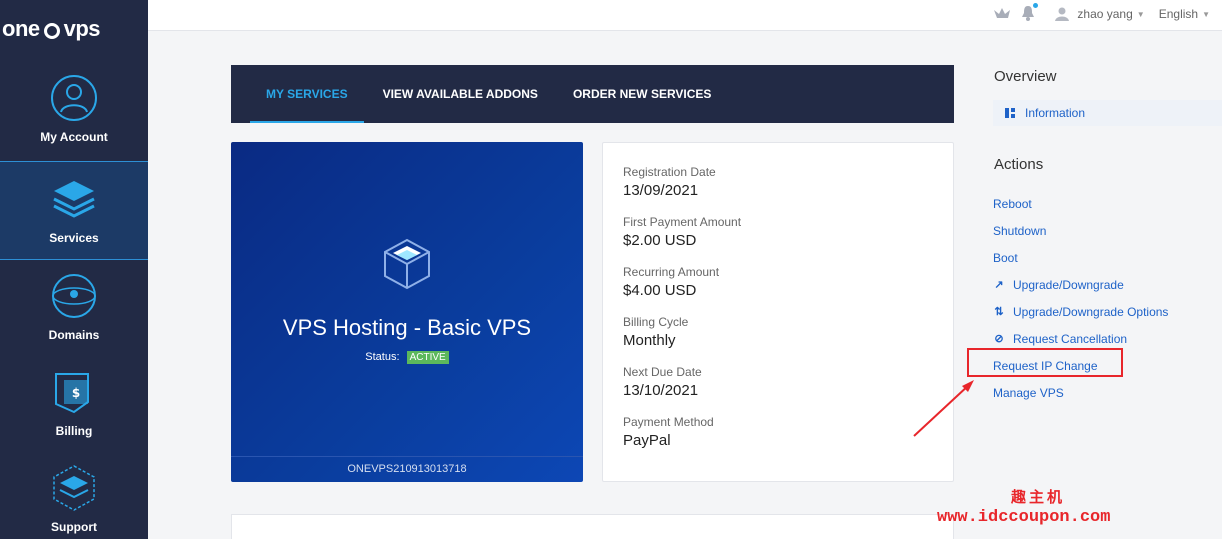  What do you see at coordinates (21, 28) in the screenshot?
I see `logo-text-one: one` at bounding box center [21, 28].